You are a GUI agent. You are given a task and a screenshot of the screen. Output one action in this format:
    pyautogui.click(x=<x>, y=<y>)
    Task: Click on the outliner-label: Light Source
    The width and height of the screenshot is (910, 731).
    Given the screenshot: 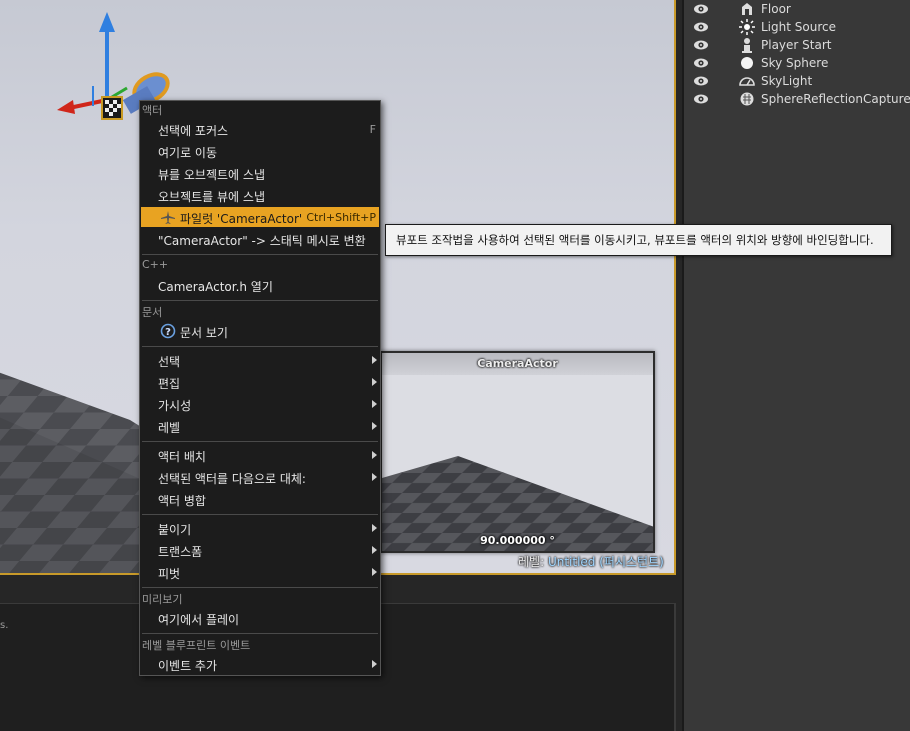 What is the action you would take?
    pyautogui.click(x=798, y=27)
    